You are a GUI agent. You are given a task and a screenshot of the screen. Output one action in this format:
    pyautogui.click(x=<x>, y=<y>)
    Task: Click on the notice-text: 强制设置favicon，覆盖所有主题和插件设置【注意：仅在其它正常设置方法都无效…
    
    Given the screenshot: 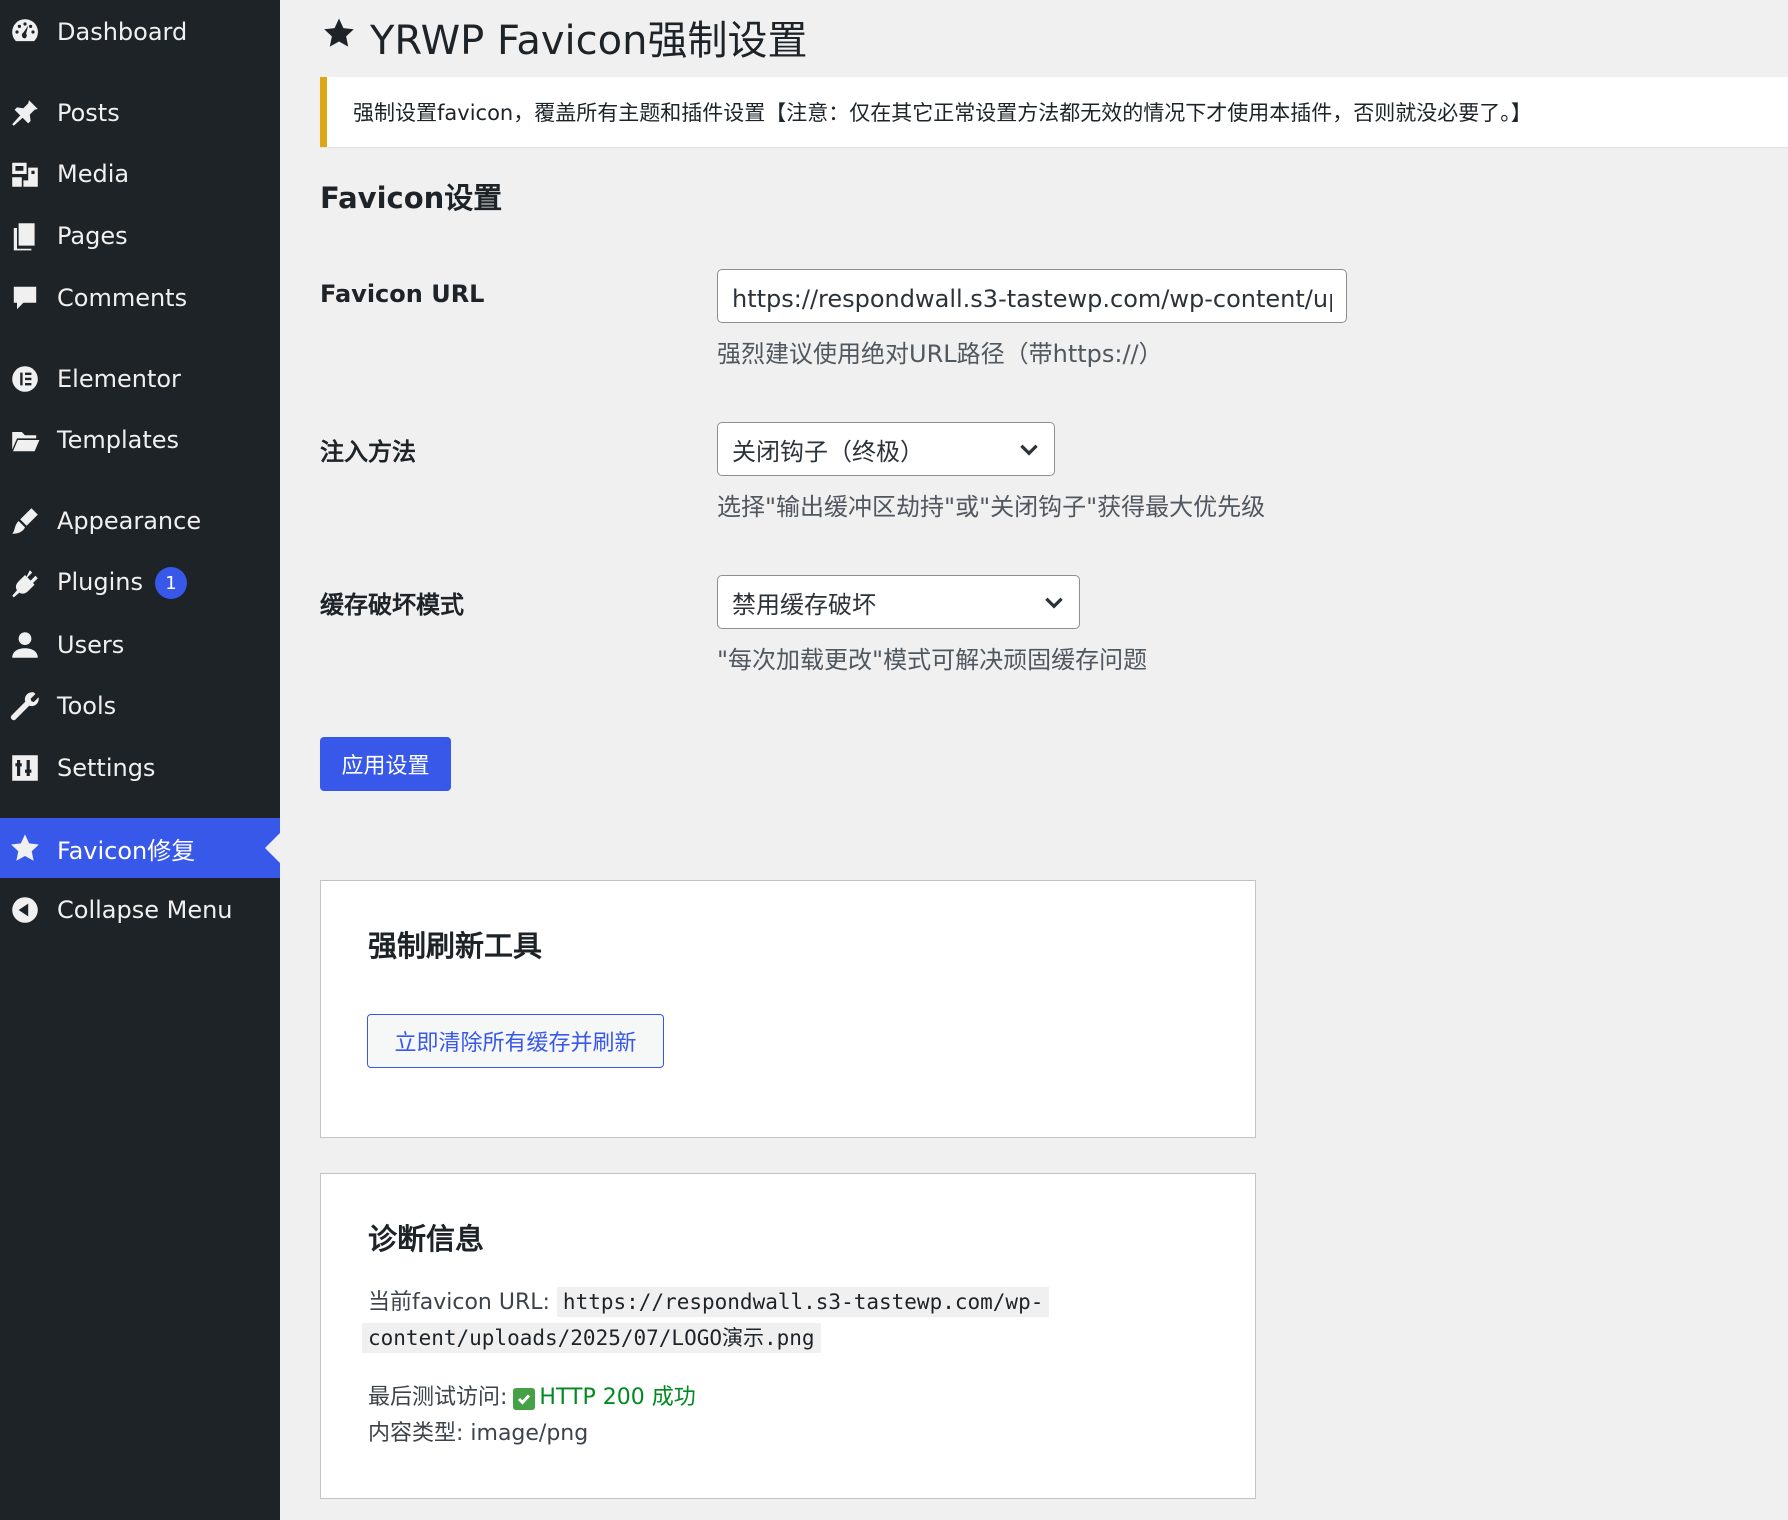 What is the action you would take?
    pyautogui.click(x=942, y=113)
    